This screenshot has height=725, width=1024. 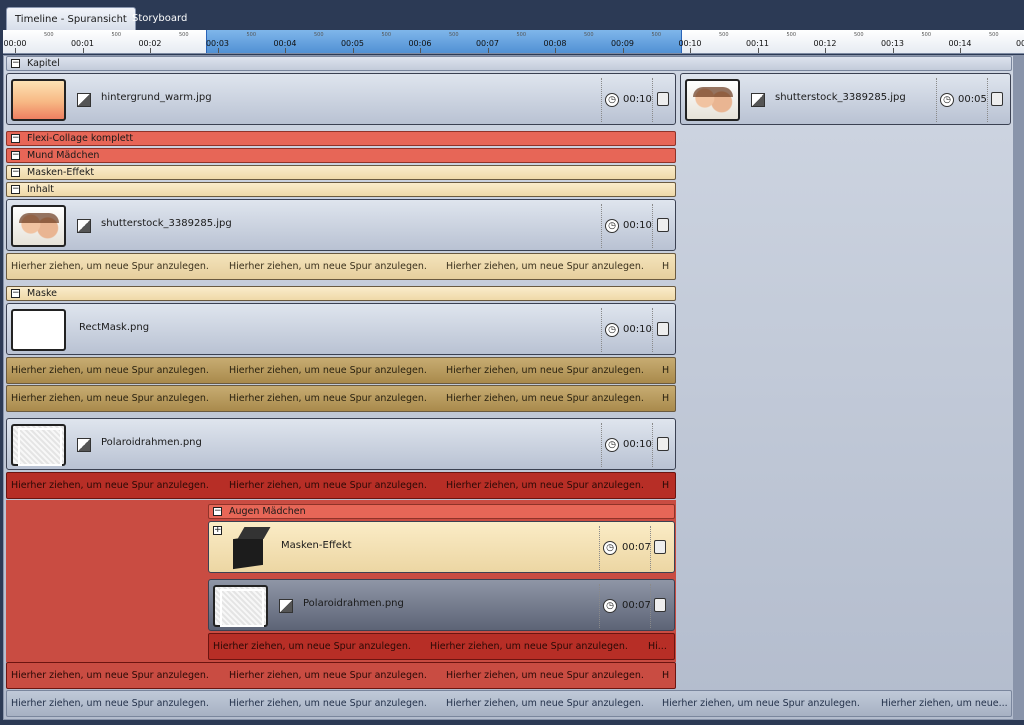 What do you see at coordinates (341, 444) in the screenshot?
I see `clip-polaroid-1: Polaroidrahmen.png ◷ 00:10` at bounding box center [341, 444].